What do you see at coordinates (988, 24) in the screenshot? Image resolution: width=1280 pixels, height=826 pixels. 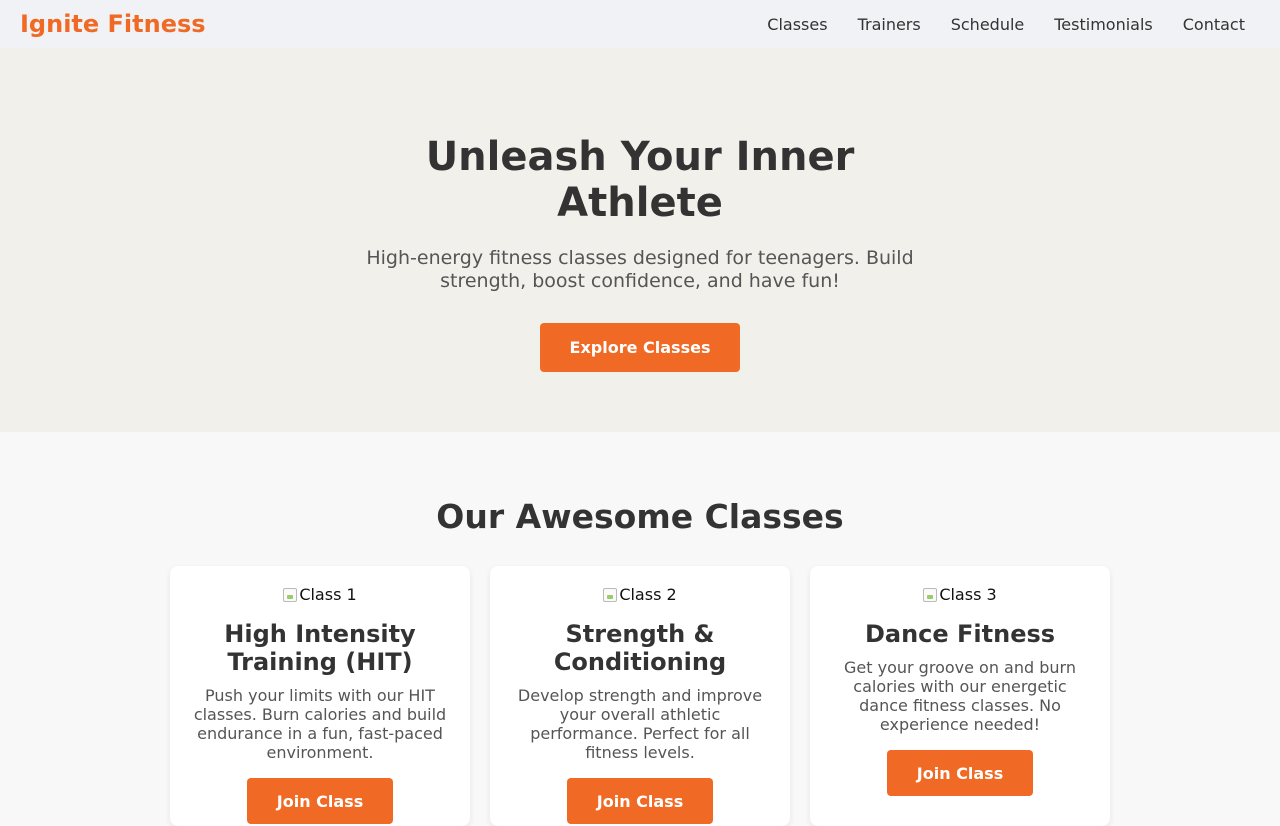 I see `nav-link-schedule: Schedule` at bounding box center [988, 24].